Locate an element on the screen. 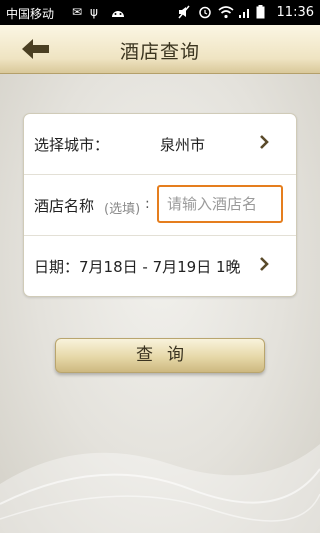 This screenshot has height=533, width=320. usb-icon: ψ is located at coordinates (94, 12).